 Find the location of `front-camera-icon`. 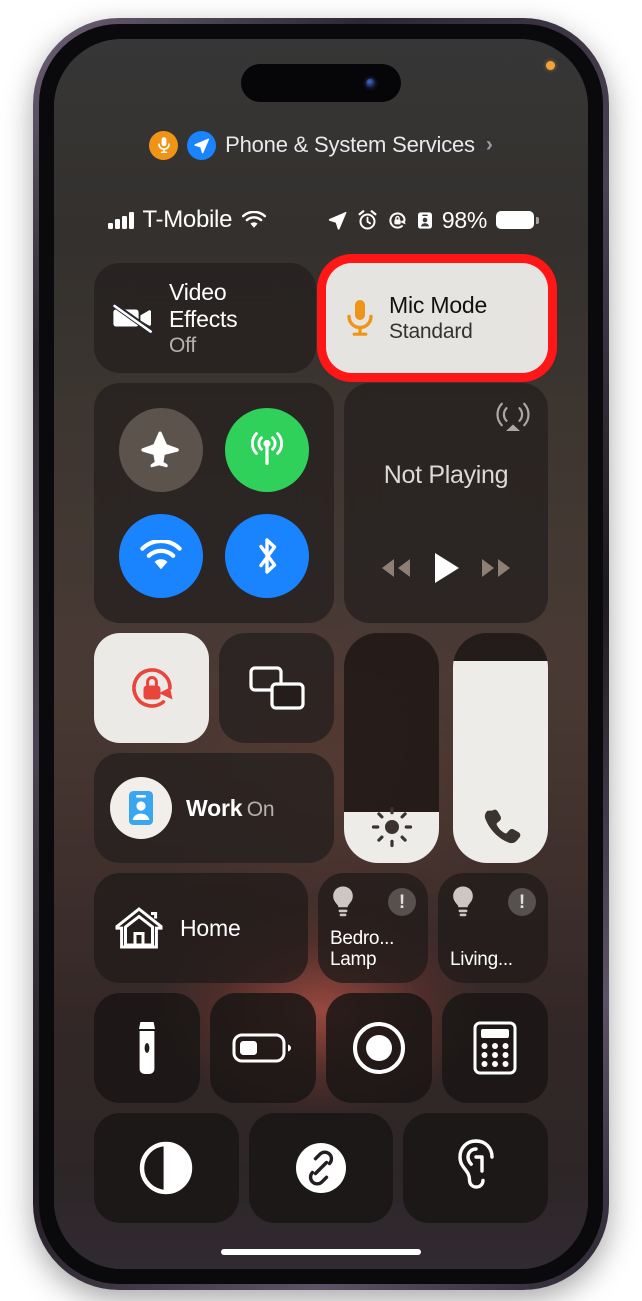

front-camera-icon is located at coordinates (370, 83).